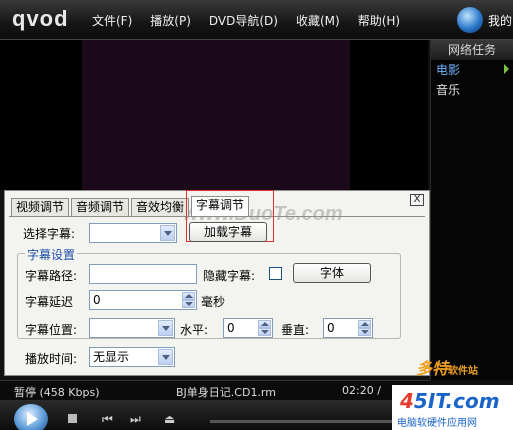  What do you see at coordinates (437, 423) in the screenshot?
I see `45it-subtitle: 电脑软硬件应用网` at bounding box center [437, 423].